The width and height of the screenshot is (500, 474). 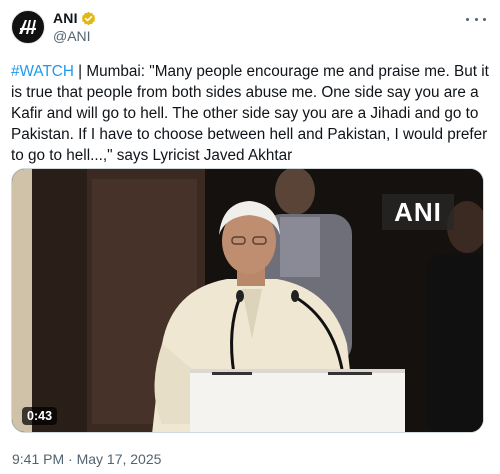 What do you see at coordinates (42, 71) in the screenshot?
I see `hashtag-link: #WATCH` at bounding box center [42, 71].